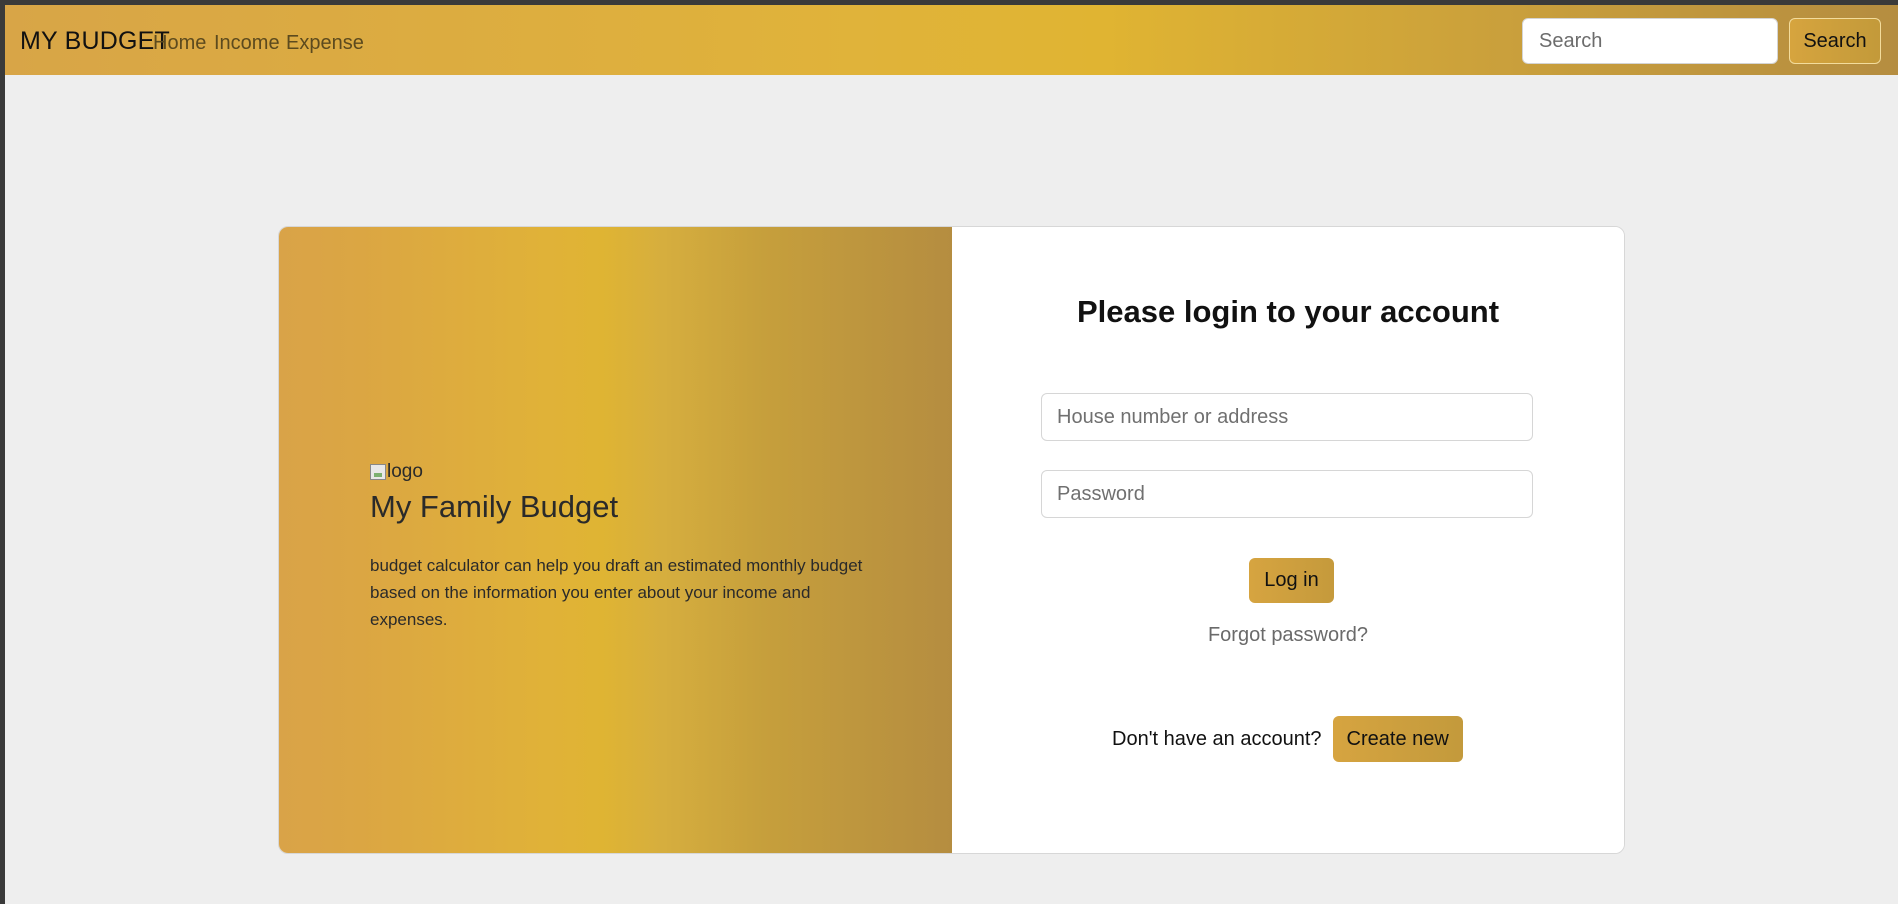 This screenshot has height=904, width=1898. Describe the element at coordinates (247, 43) in the screenshot. I see `nav-link-income: Income` at that location.